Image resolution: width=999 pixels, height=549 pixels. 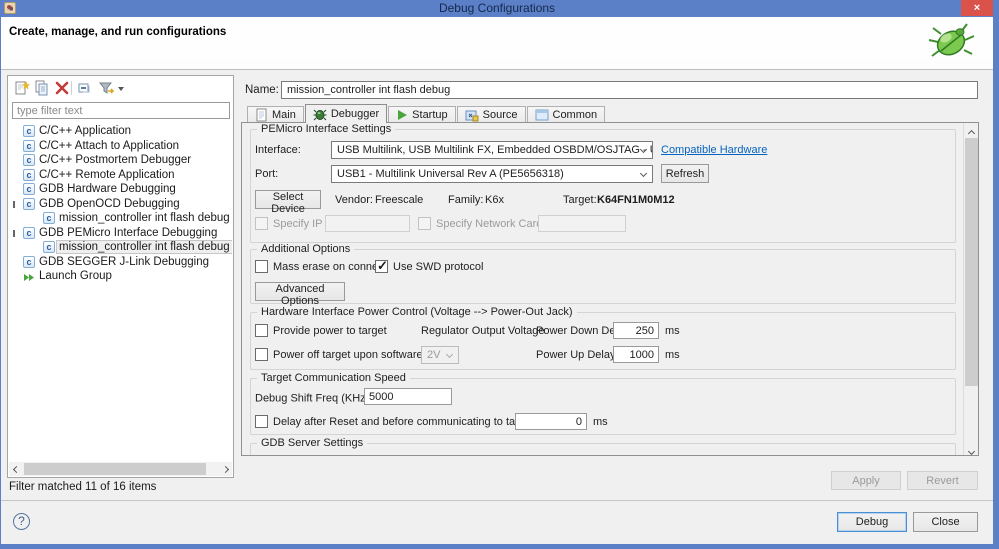 I want to click on sidebar-horizontal-scrollbar, so click(x=120, y=469).